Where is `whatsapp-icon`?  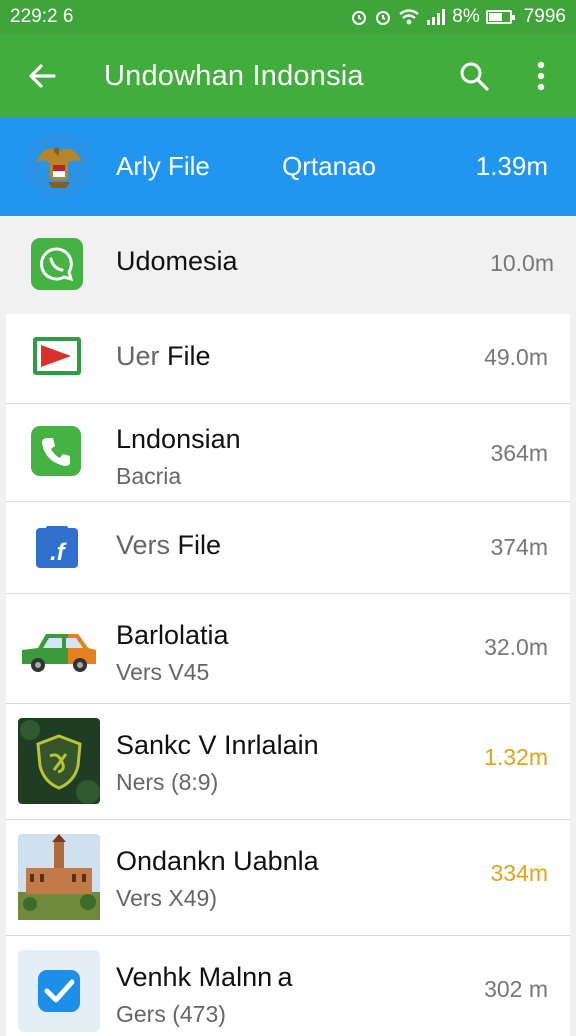
whatsapp-icon is located at coordinates (57, 264).